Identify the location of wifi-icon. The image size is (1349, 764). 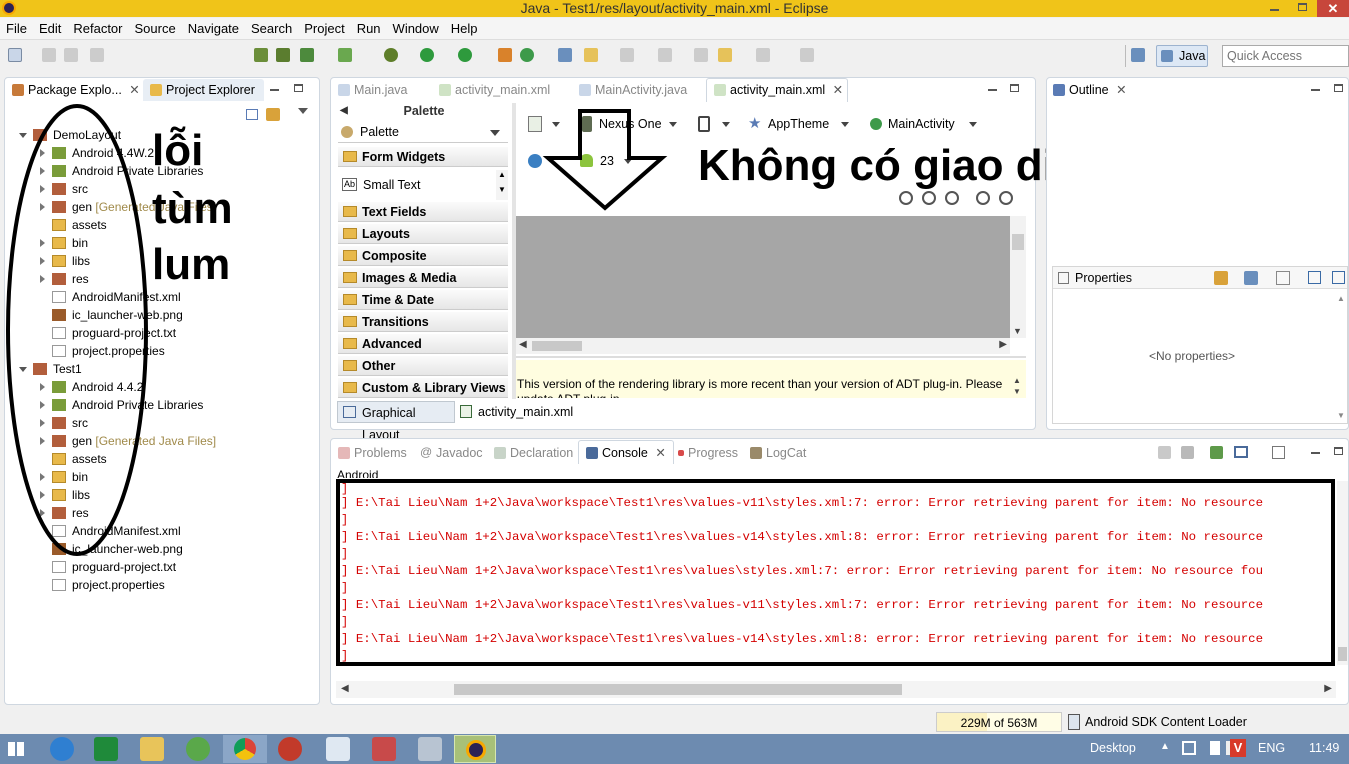
(1215, 748).